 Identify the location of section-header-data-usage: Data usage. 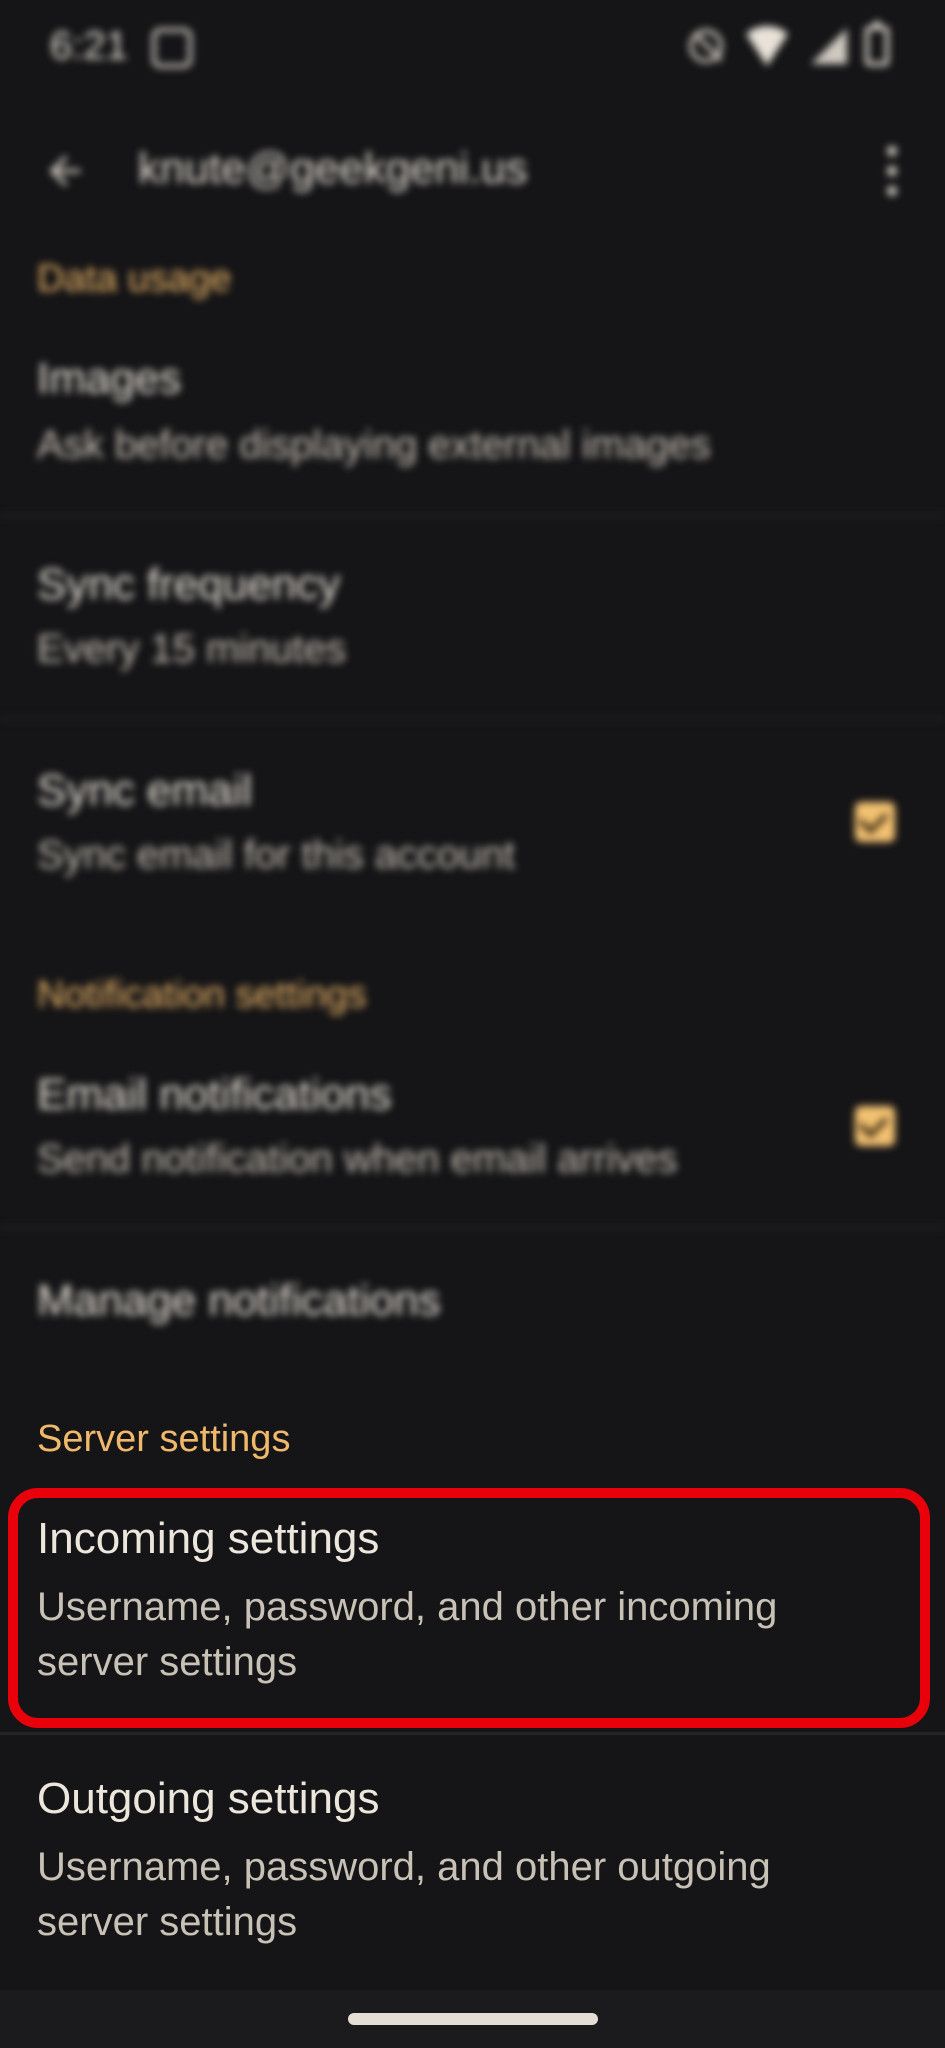
(134, 279).